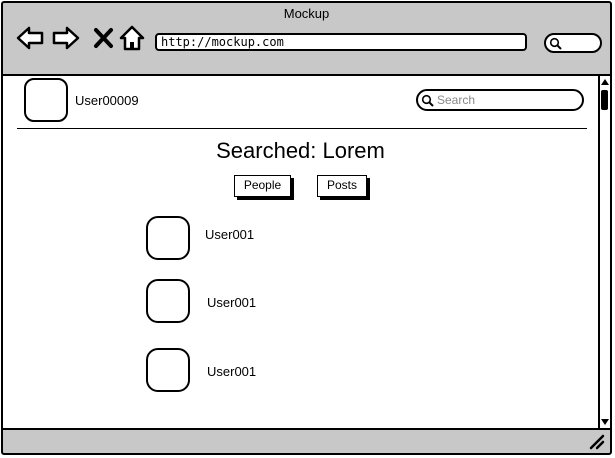 Image resolution: width=615 pixels, height=458 pixels. I want to click on scroll-thumb, so click(604, 100).